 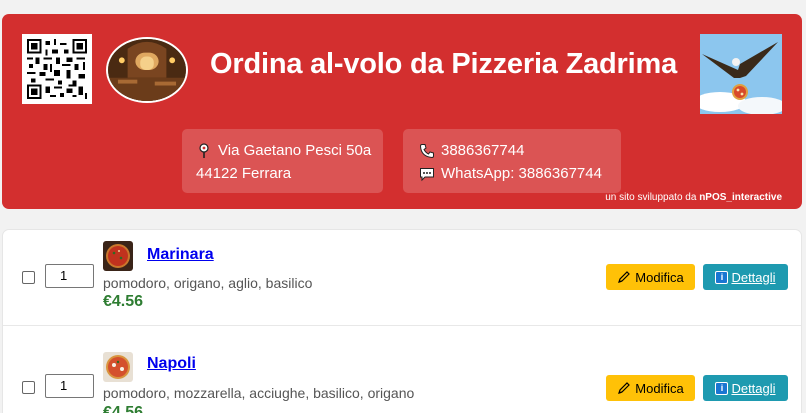 I want to click on item-ingredients: pomodoro, origano, aglio, basilico, so click(x=208, y=283).